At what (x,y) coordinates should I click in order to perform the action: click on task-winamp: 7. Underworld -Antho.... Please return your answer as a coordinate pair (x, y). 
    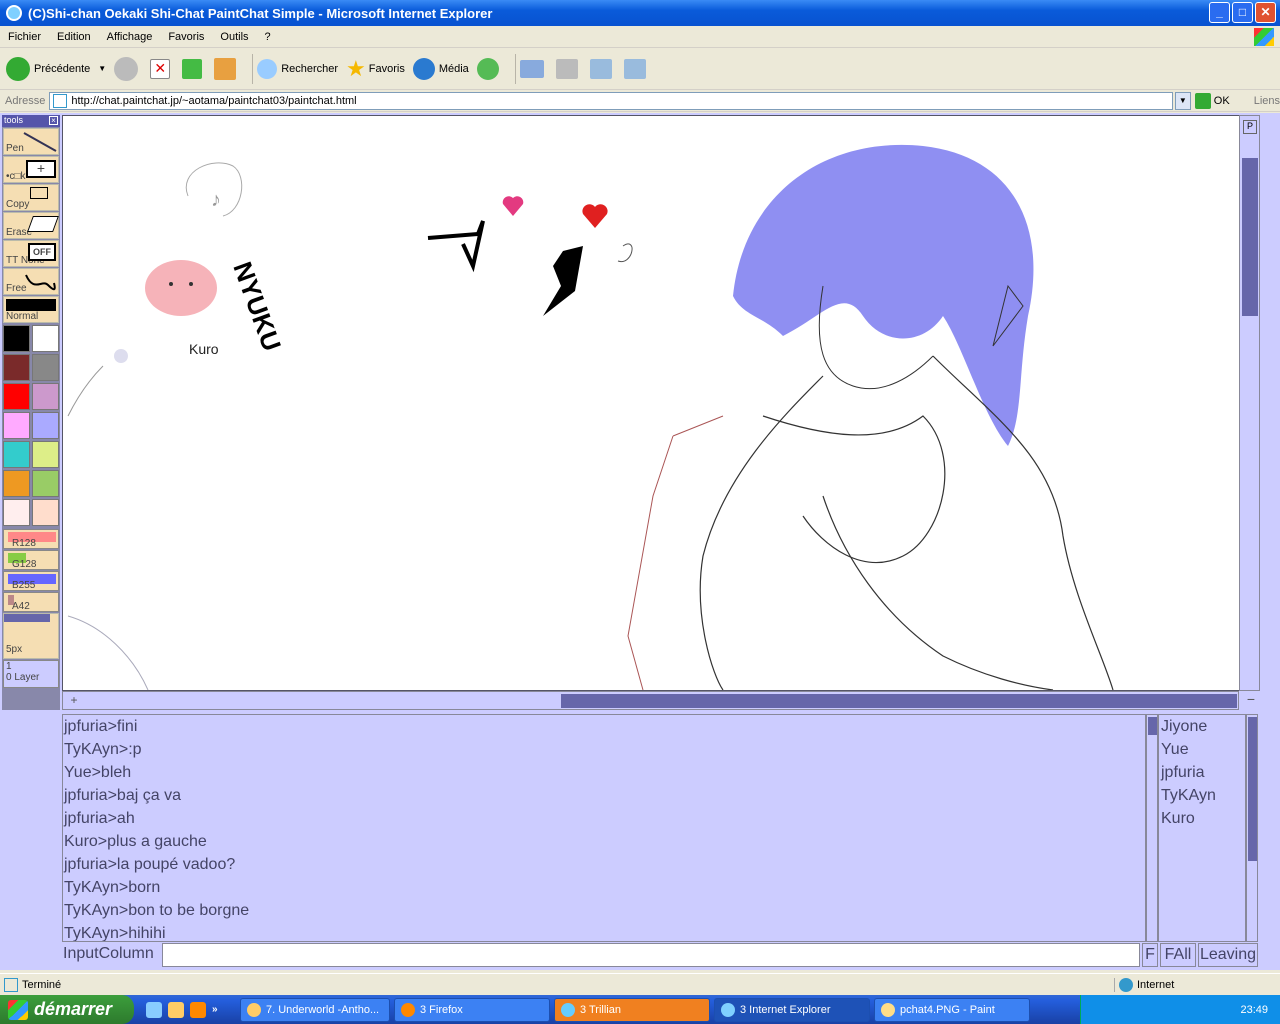
    Looking at the image, I should click on (315, 1009).